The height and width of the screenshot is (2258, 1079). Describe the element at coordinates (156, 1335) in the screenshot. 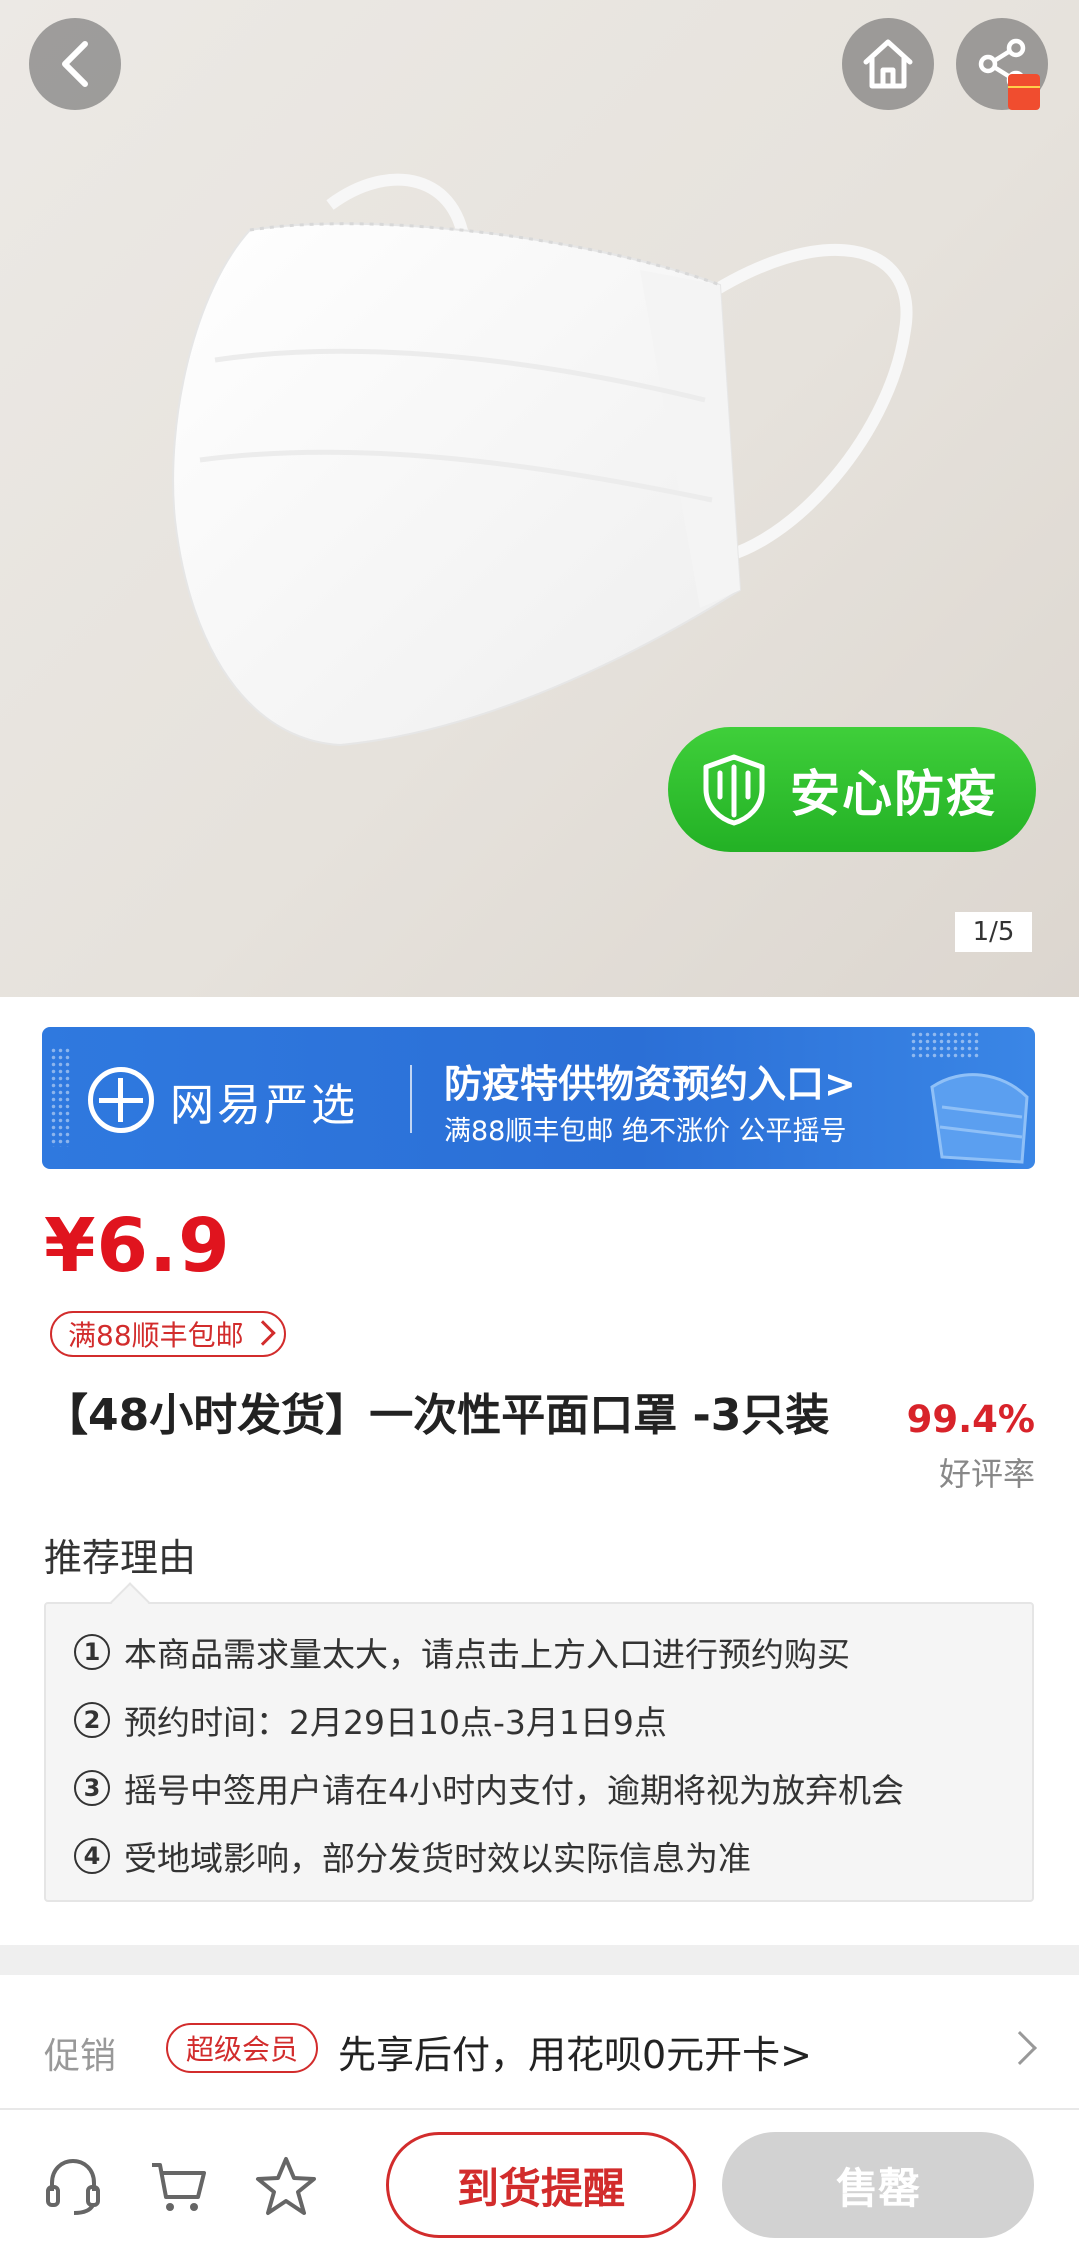

I see `shipping-tag-label: 满88顺丰包邮` at that location.